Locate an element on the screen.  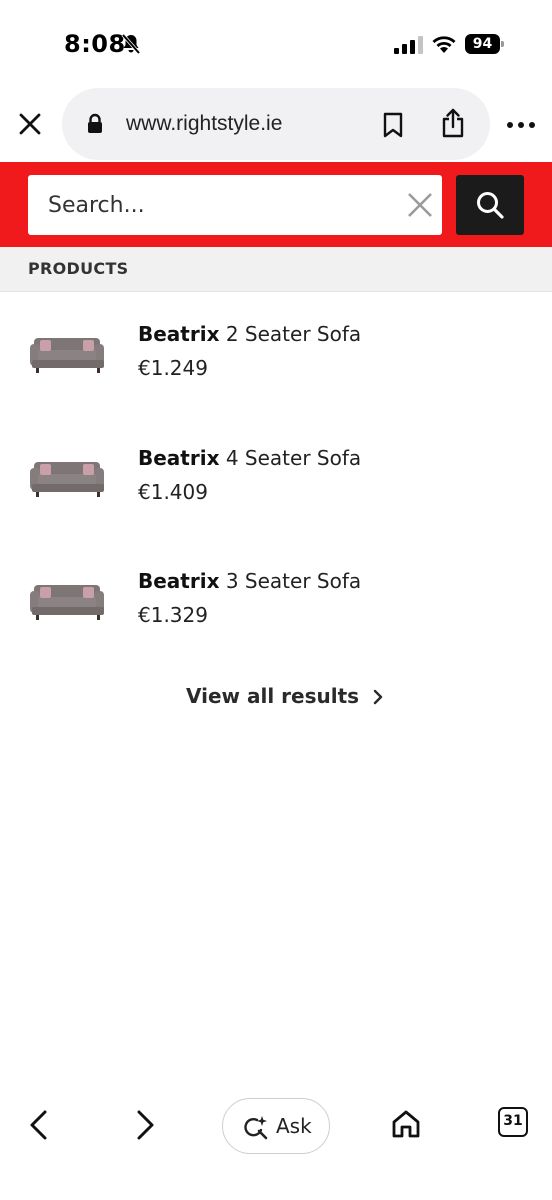
status-bar: 8:08 94 is located at coordinates (276, 44).